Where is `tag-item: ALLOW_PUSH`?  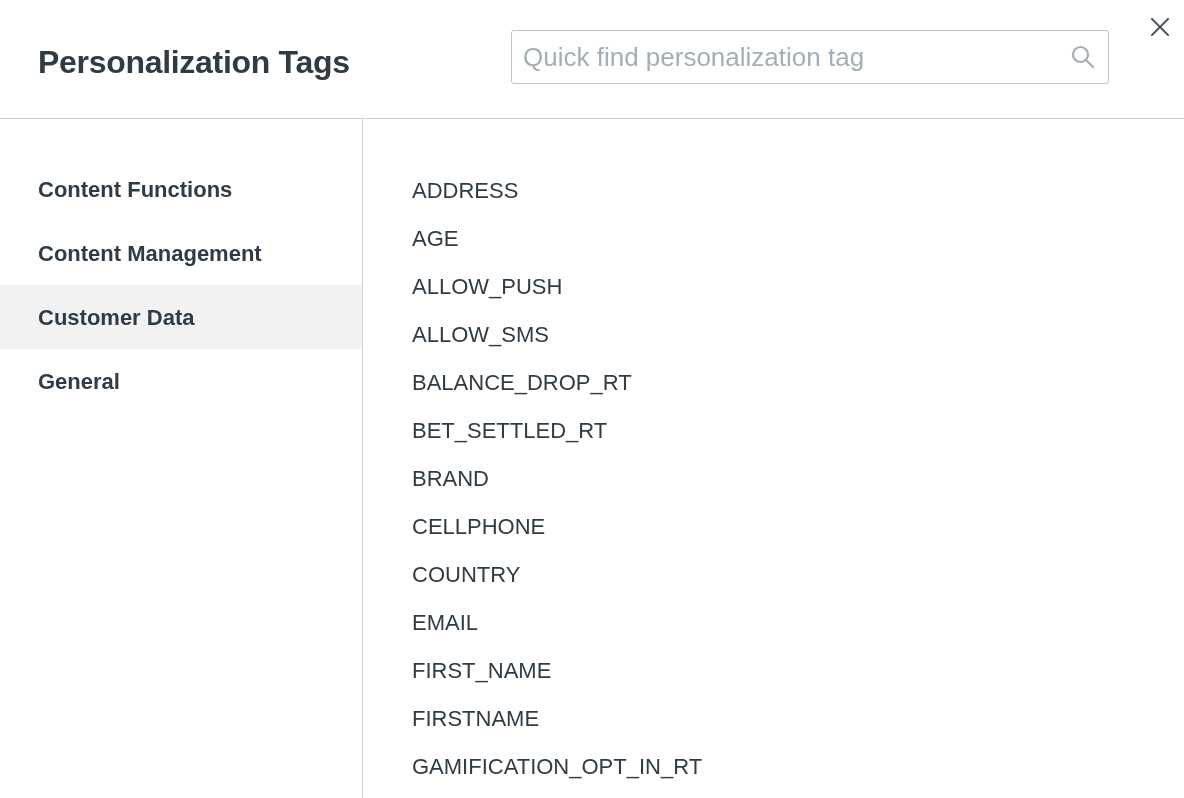
tag-item: ALLOW_PUSH is located at coordinates (487, 286).